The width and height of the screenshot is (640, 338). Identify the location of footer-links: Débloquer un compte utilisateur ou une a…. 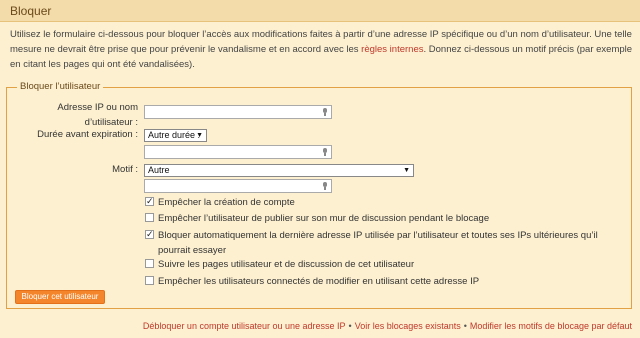
(387, 326).